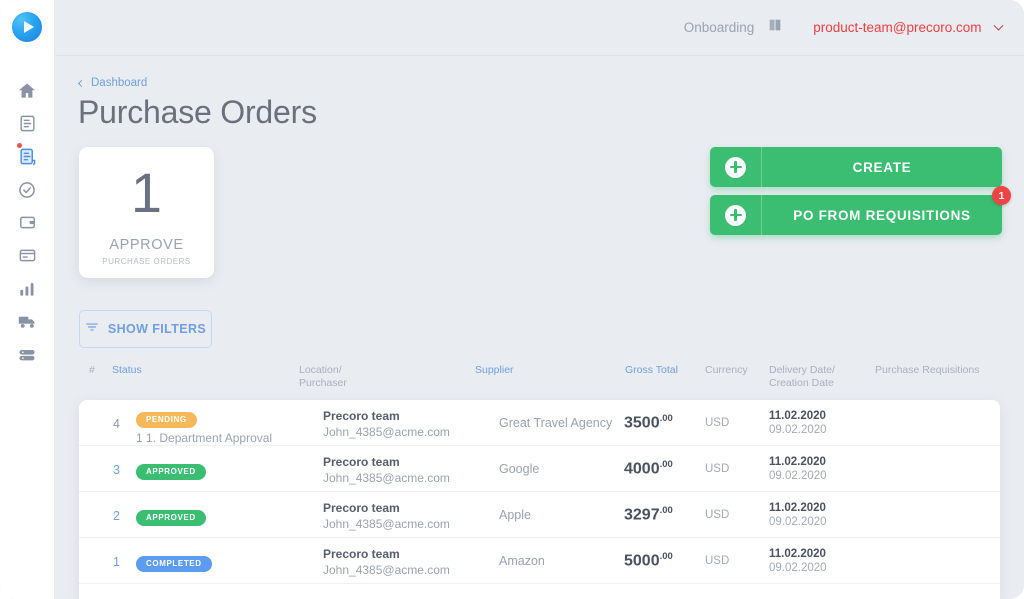 The width and height of the screenshot is (1024, 599). Describe the element at coordinates (802, 370) in the screenshot. I see `column-header-delivery-date: Delivery Date/` at that location.